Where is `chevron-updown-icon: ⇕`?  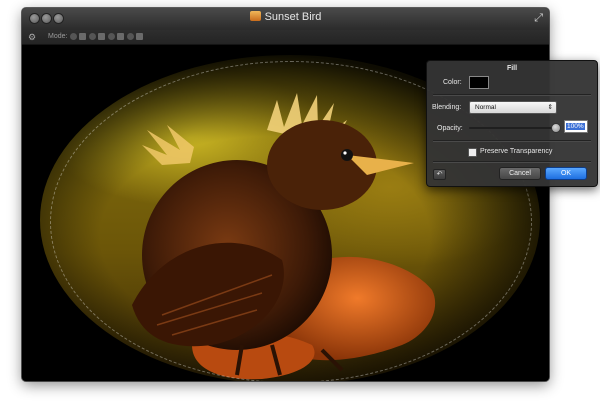
chevron-updown-icon: ⇕ is located at coordinates (550, 107).